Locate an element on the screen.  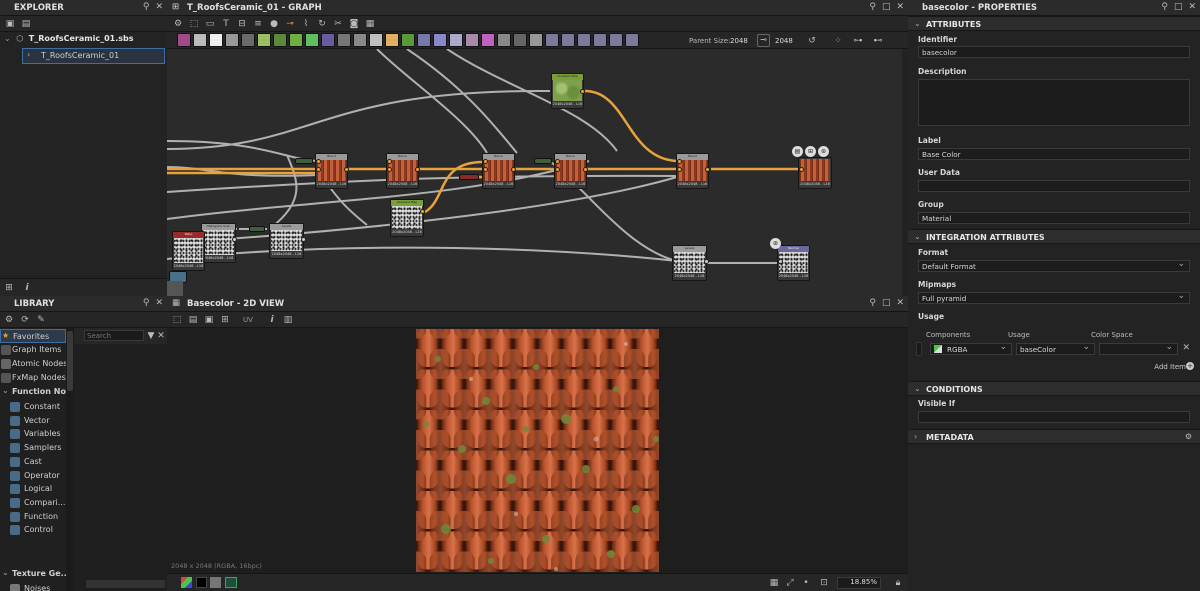
output-node-icon: ▤ is located at coordinates (797, 151).